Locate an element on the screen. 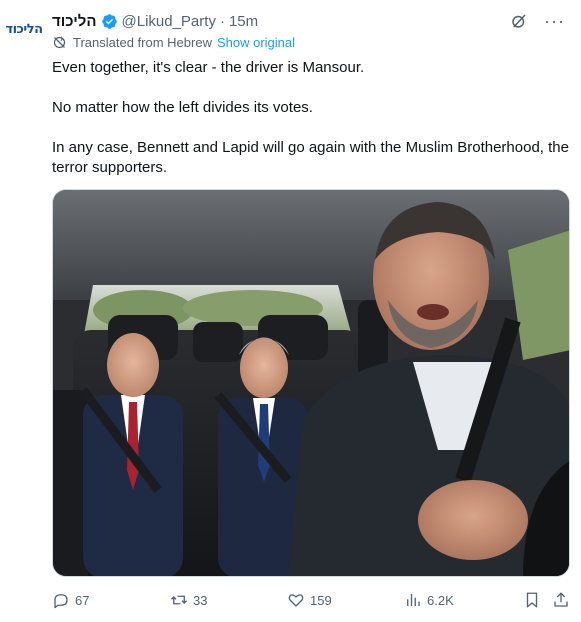 The height and width of the screenshot is (622, 581). reply-count: 67 is located at coordinates (82, 600).